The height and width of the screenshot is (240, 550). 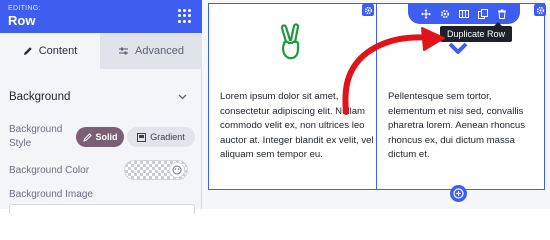 I want to click on gradient-style-button: Gradient, so click(x=161, y=137).